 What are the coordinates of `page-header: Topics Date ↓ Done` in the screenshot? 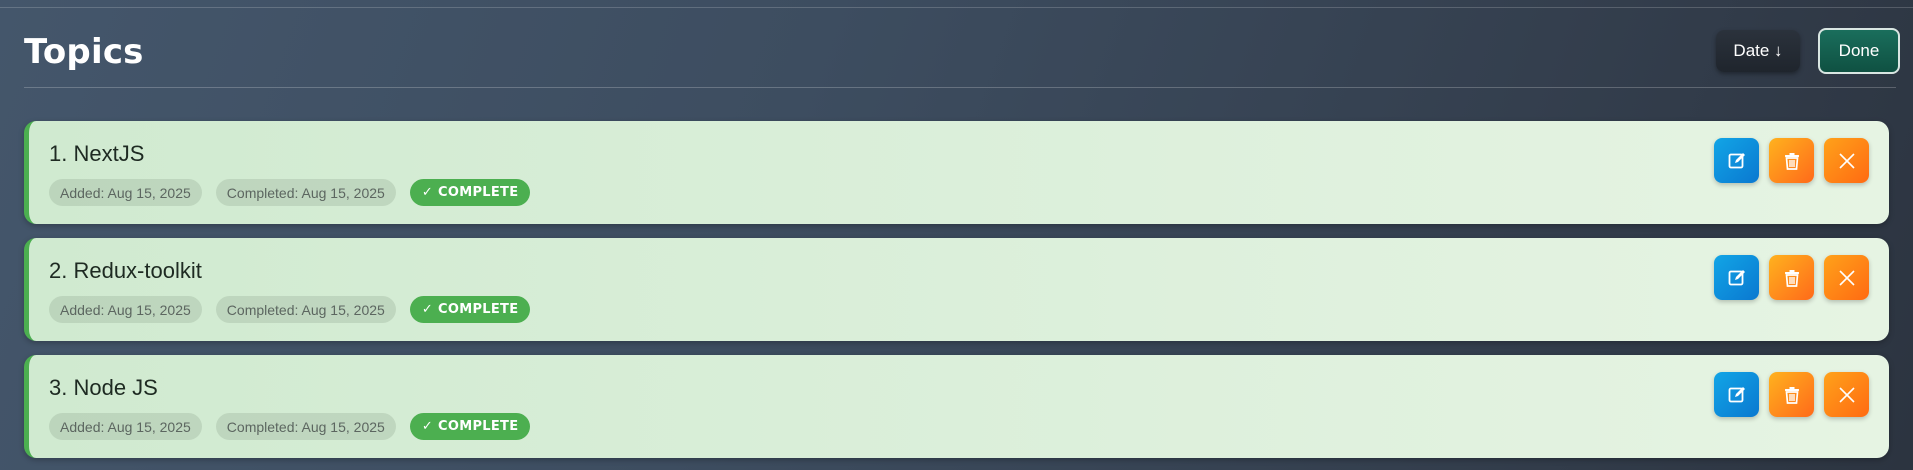 It's located at (962, 55).